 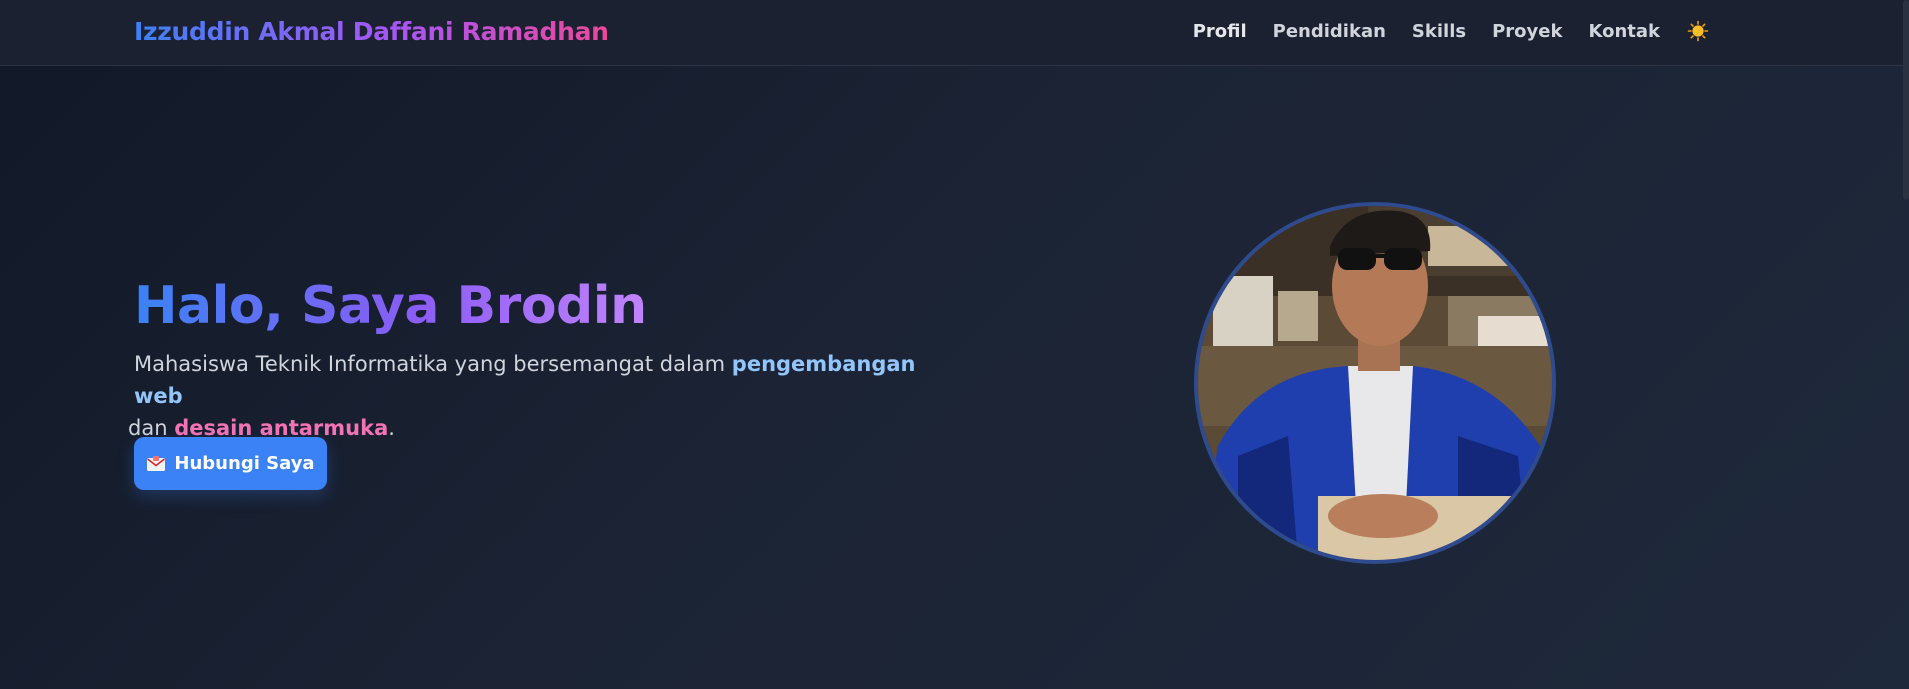 I want to click on nav-link-kontak: Kontak, so click(x=1624, y=31).